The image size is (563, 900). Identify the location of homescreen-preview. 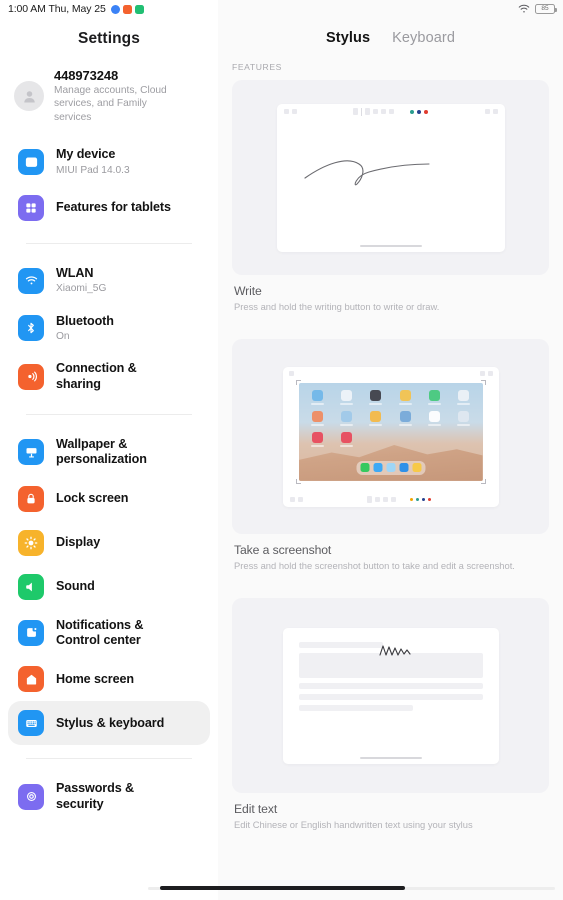
(390, 431).